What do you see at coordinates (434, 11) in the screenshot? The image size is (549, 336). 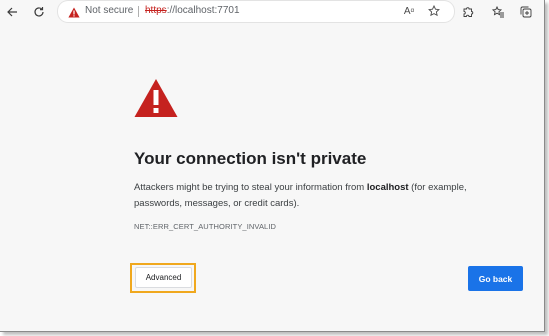 I see `star-outline-icon` at bounding box center [434, 11].